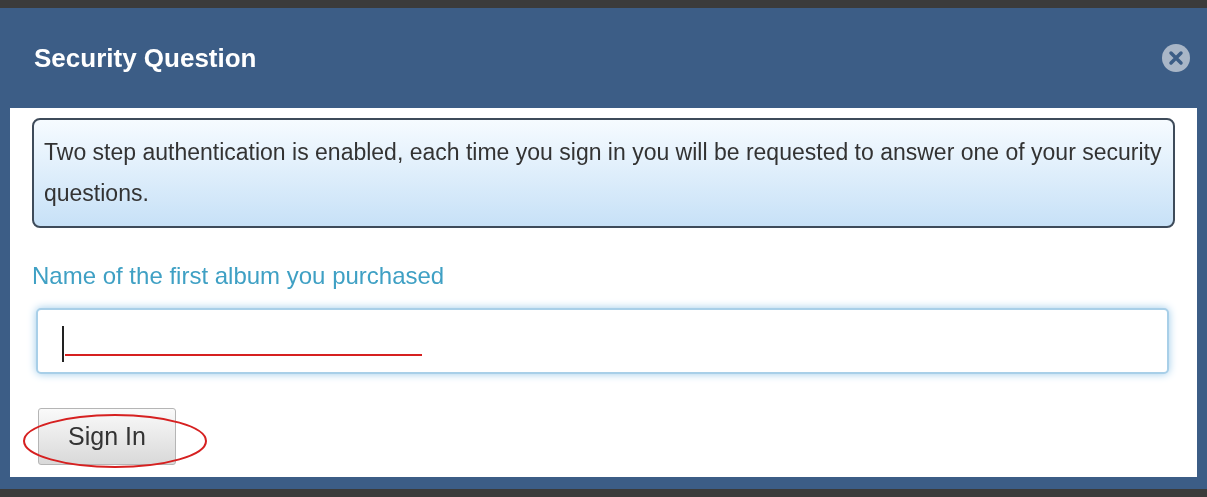 The height and width of the screenshot is (497, 1207). What do you see at coordinates (239, 276) in the screenshot?
I see `question-label: Name of the first album you purchased` at bounding box center [239, 276].